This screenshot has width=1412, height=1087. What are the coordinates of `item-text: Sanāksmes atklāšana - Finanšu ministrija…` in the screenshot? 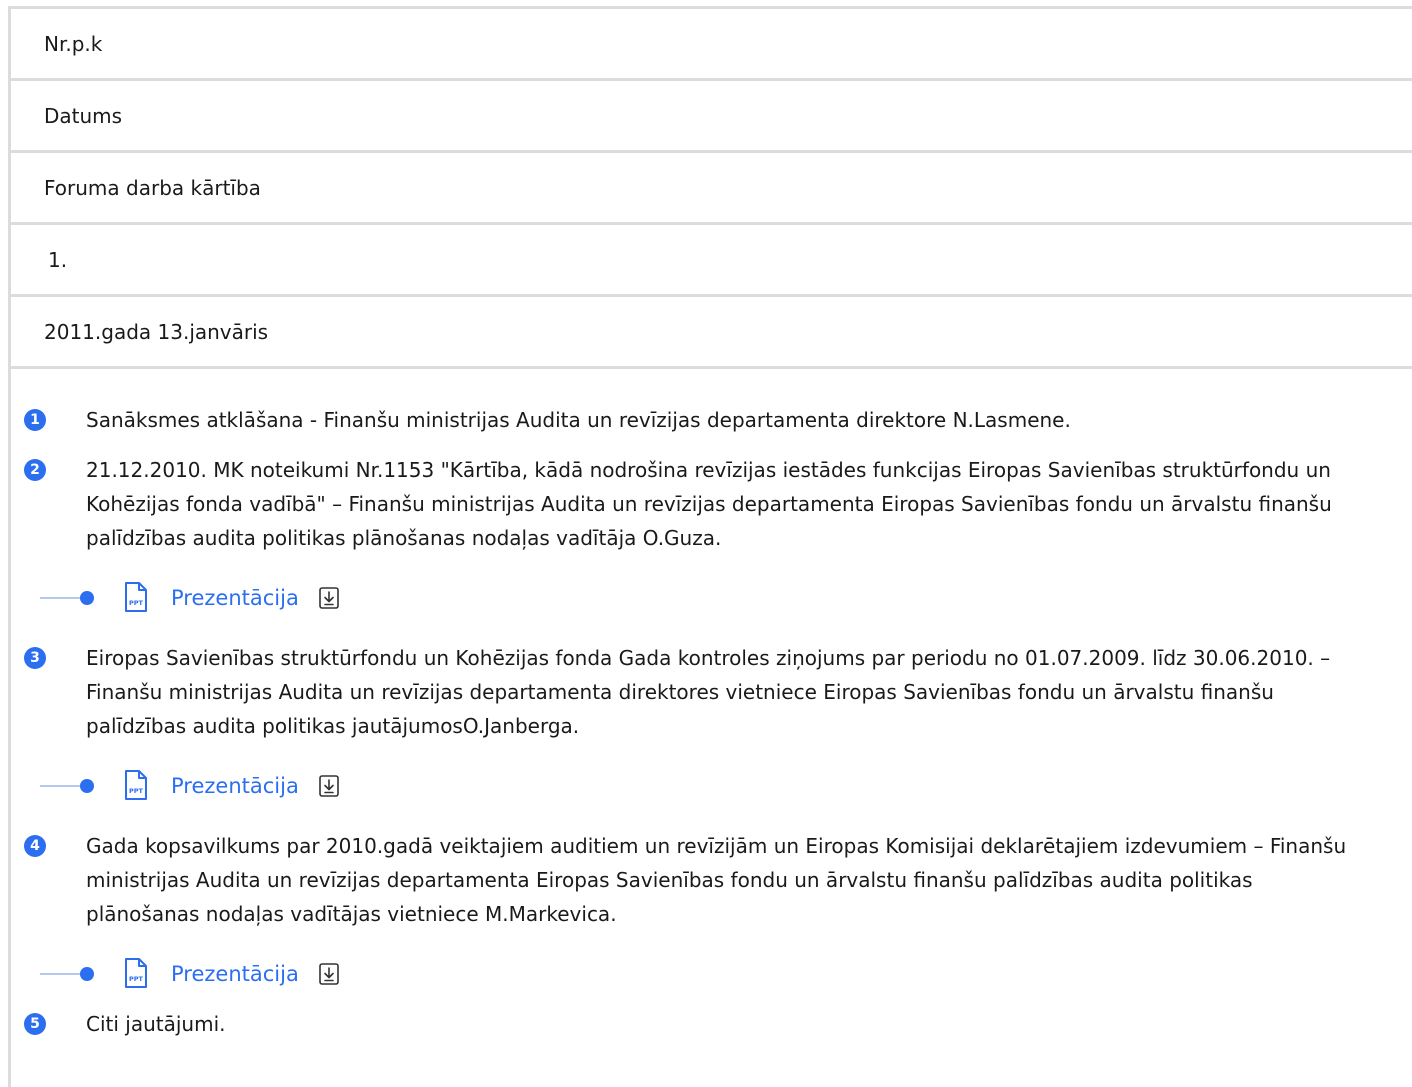 It's located at (578, 420).